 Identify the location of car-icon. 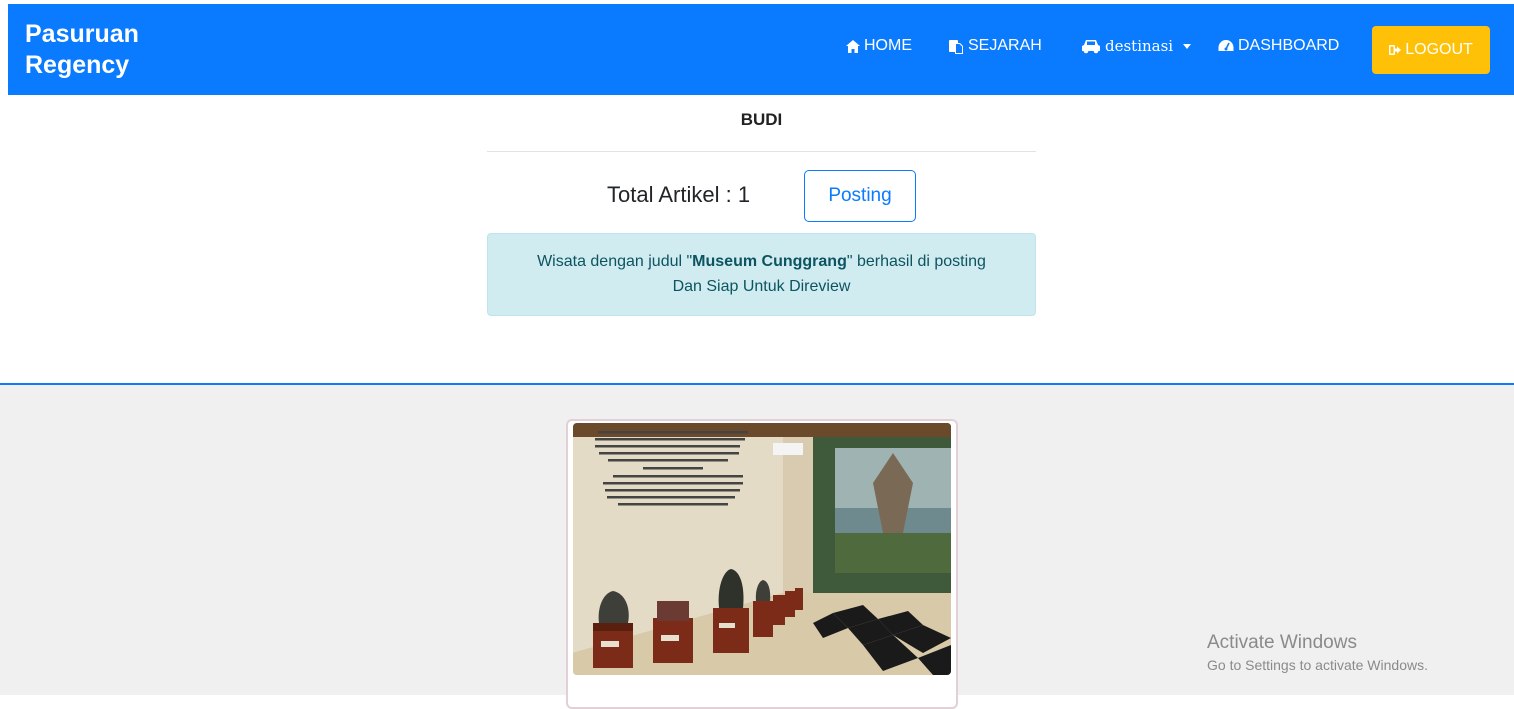
(1091, 46).